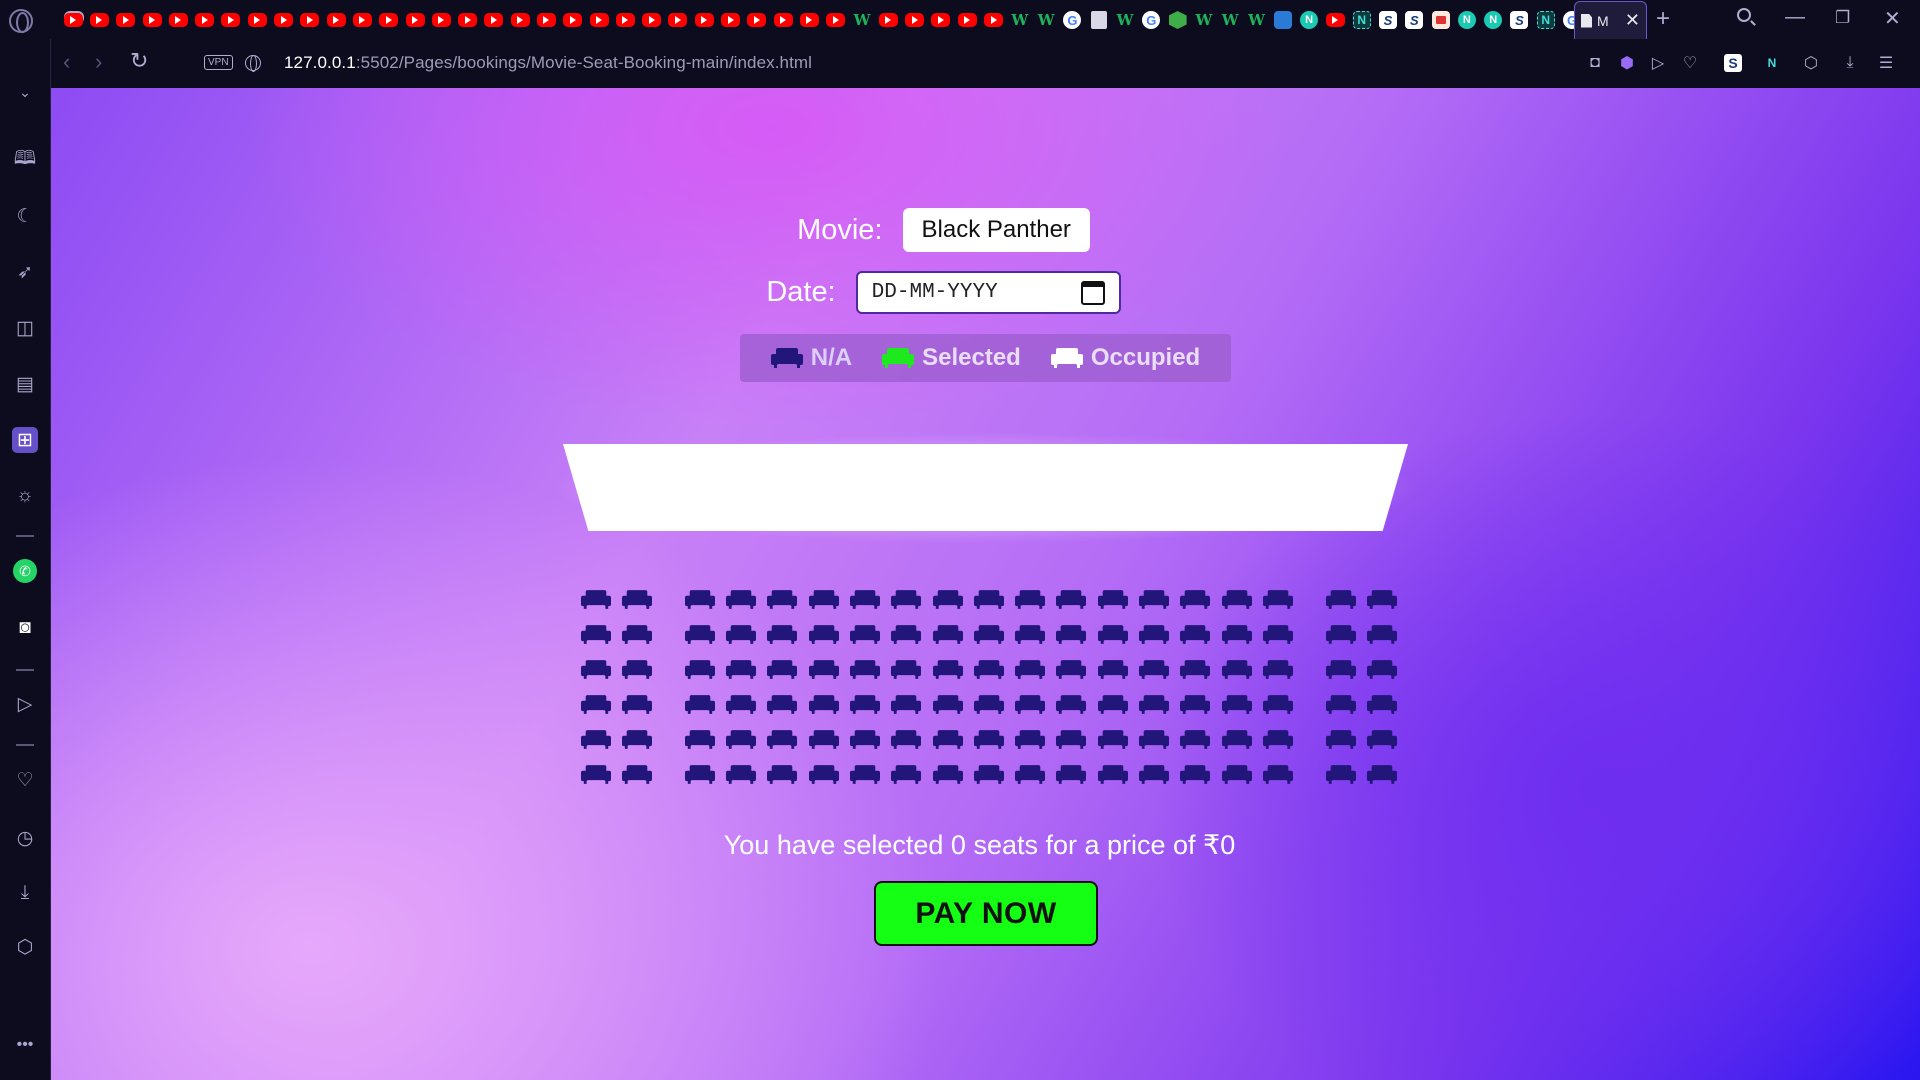 This screenshot has width=1920, height=1080. I want to click on gift-icon: ⊞, so click(25, 440).